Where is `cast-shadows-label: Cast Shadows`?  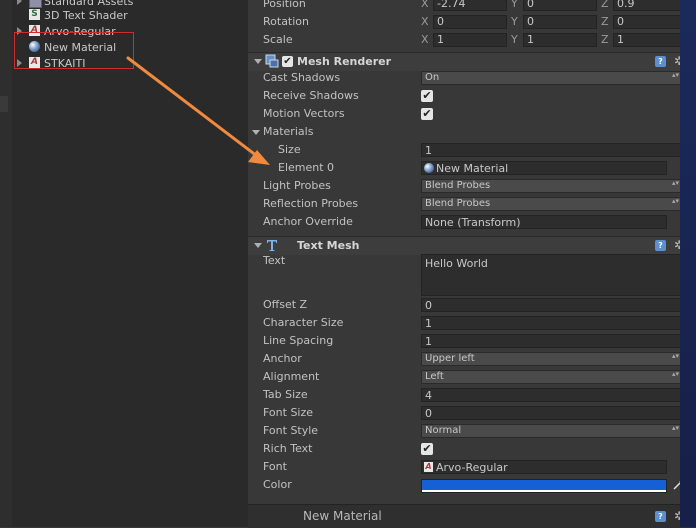 cast-shadows-label: Cast Shadows is located at coordinates (302, 77).